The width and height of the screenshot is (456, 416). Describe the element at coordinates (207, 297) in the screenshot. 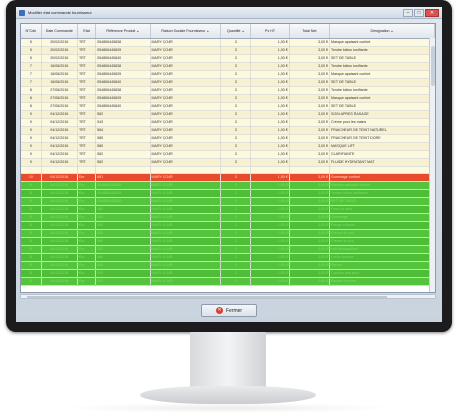

I see `horizontal-scroll-thumb` at that location.